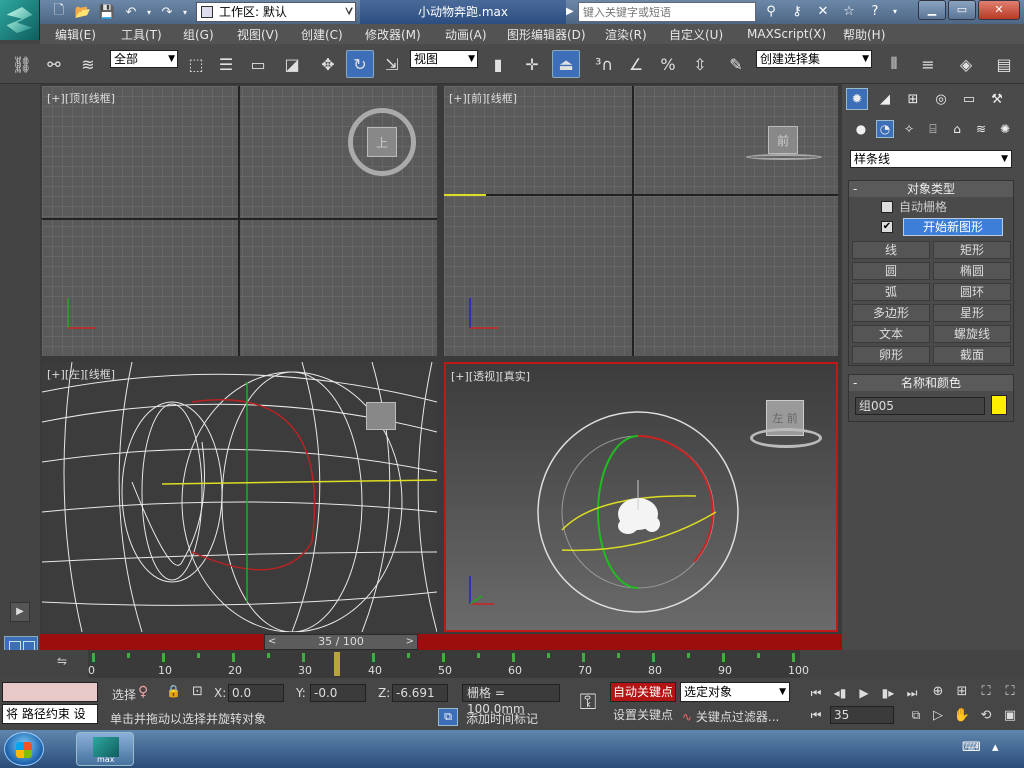 This screenshot has width=1024, height=768. What do you see at coordinates (643, 716) in the screenshot?
I see `set-key-button: 设置关键点` at bounding box center [643, 716].